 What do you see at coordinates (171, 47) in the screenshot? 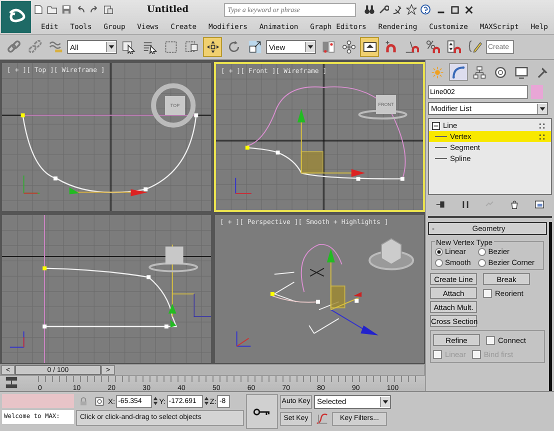
I see `dashed-rectangle-icon` at bounding box center [171, 47].